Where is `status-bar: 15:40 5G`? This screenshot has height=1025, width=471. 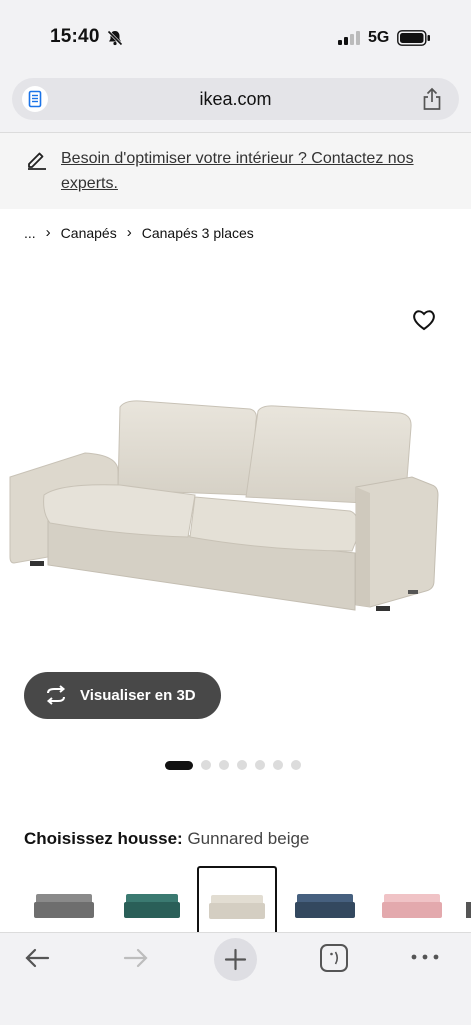
status-bar: 15:40 5G is located at coordinates (235, 36).